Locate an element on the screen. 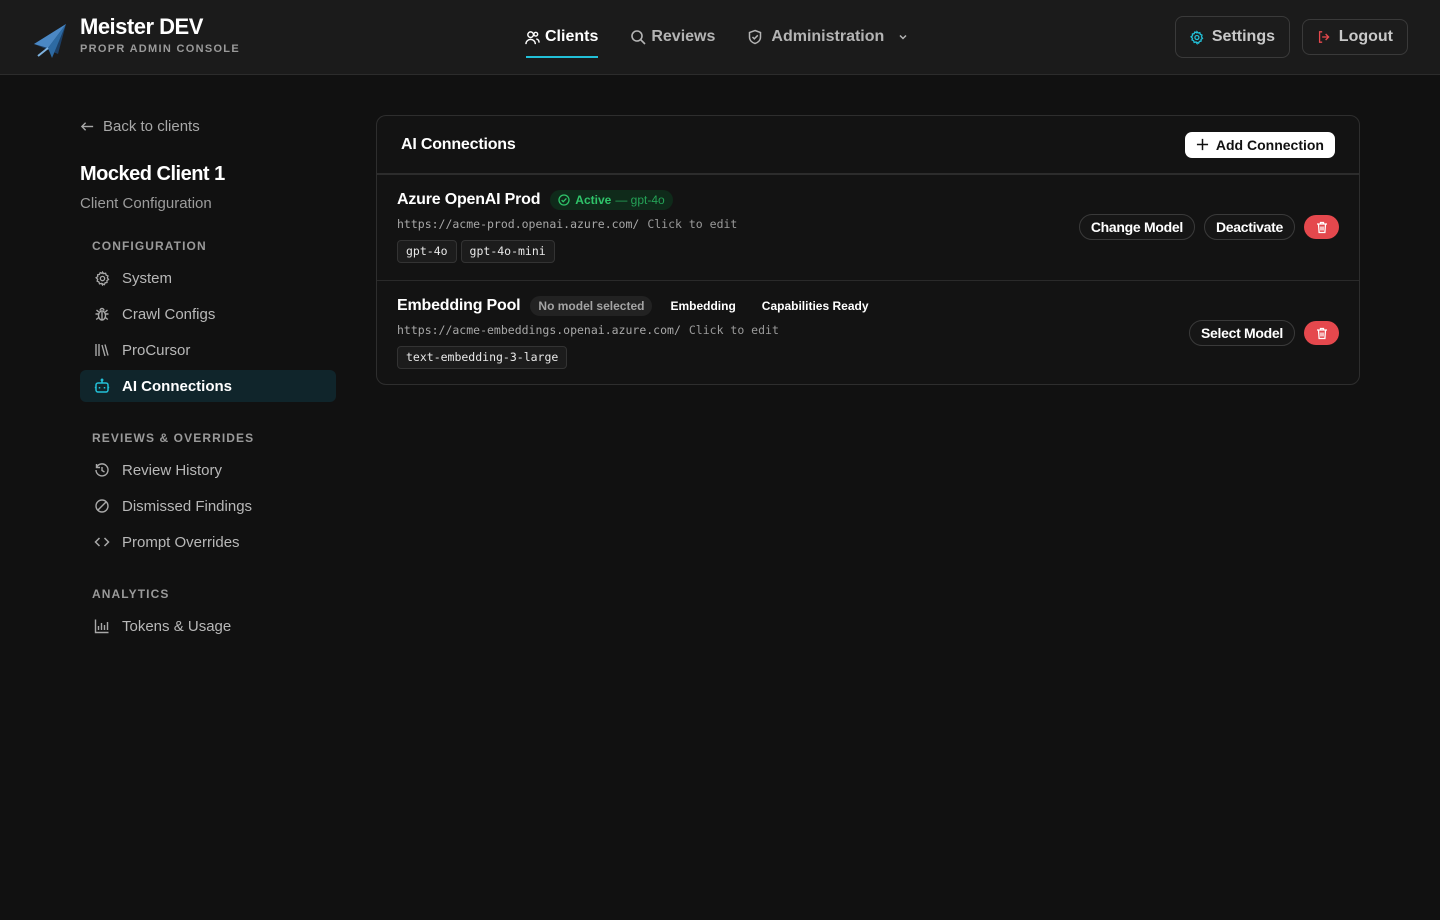 The width and height of the screenshot is (1440, 920). sidebar-item-ai-connections: AI Connections is located at coordinates (208, 386).